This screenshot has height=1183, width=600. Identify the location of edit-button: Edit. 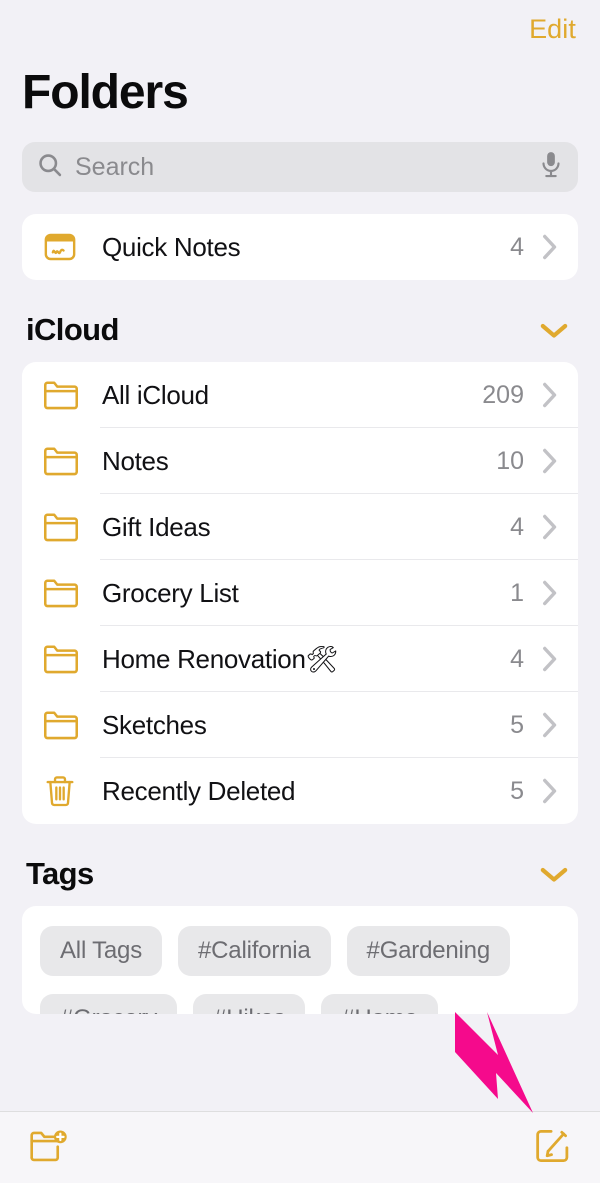
(552, 29).